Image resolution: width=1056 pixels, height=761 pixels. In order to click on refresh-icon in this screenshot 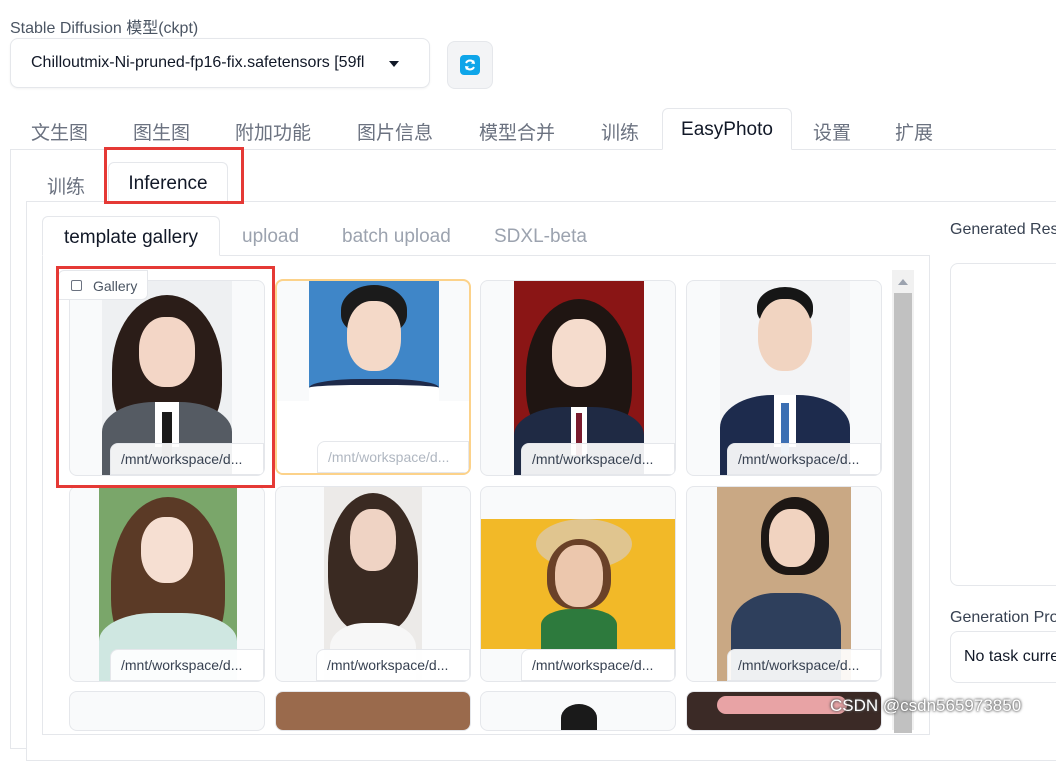, I will do `click(470, 65)`.